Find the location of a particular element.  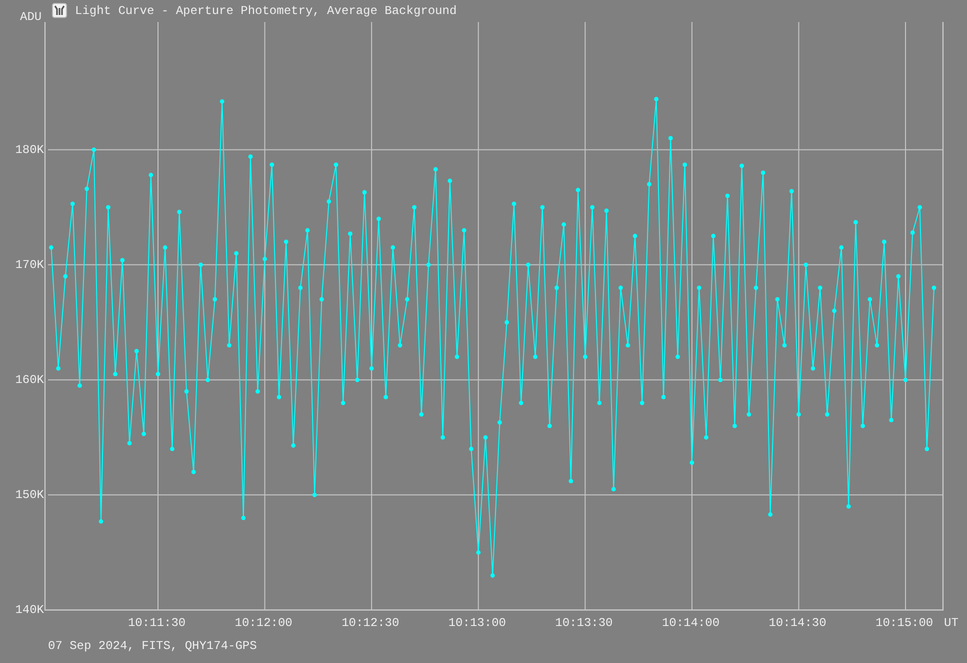

tick-label: 10:15:00 is located at coordinates (905, 623).